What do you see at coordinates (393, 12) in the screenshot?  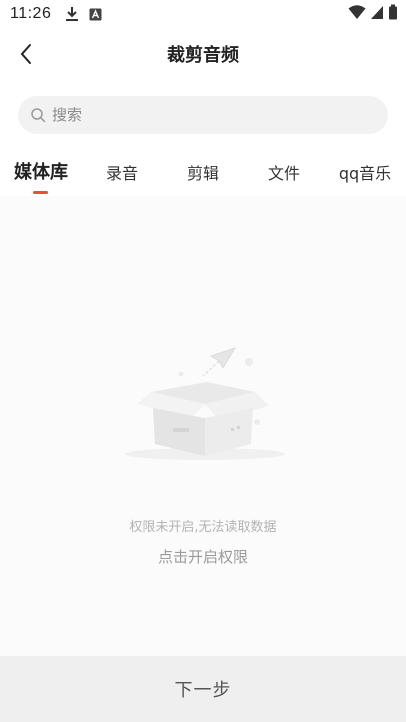 I see `battery-icon` at bounding box center [393, 12].